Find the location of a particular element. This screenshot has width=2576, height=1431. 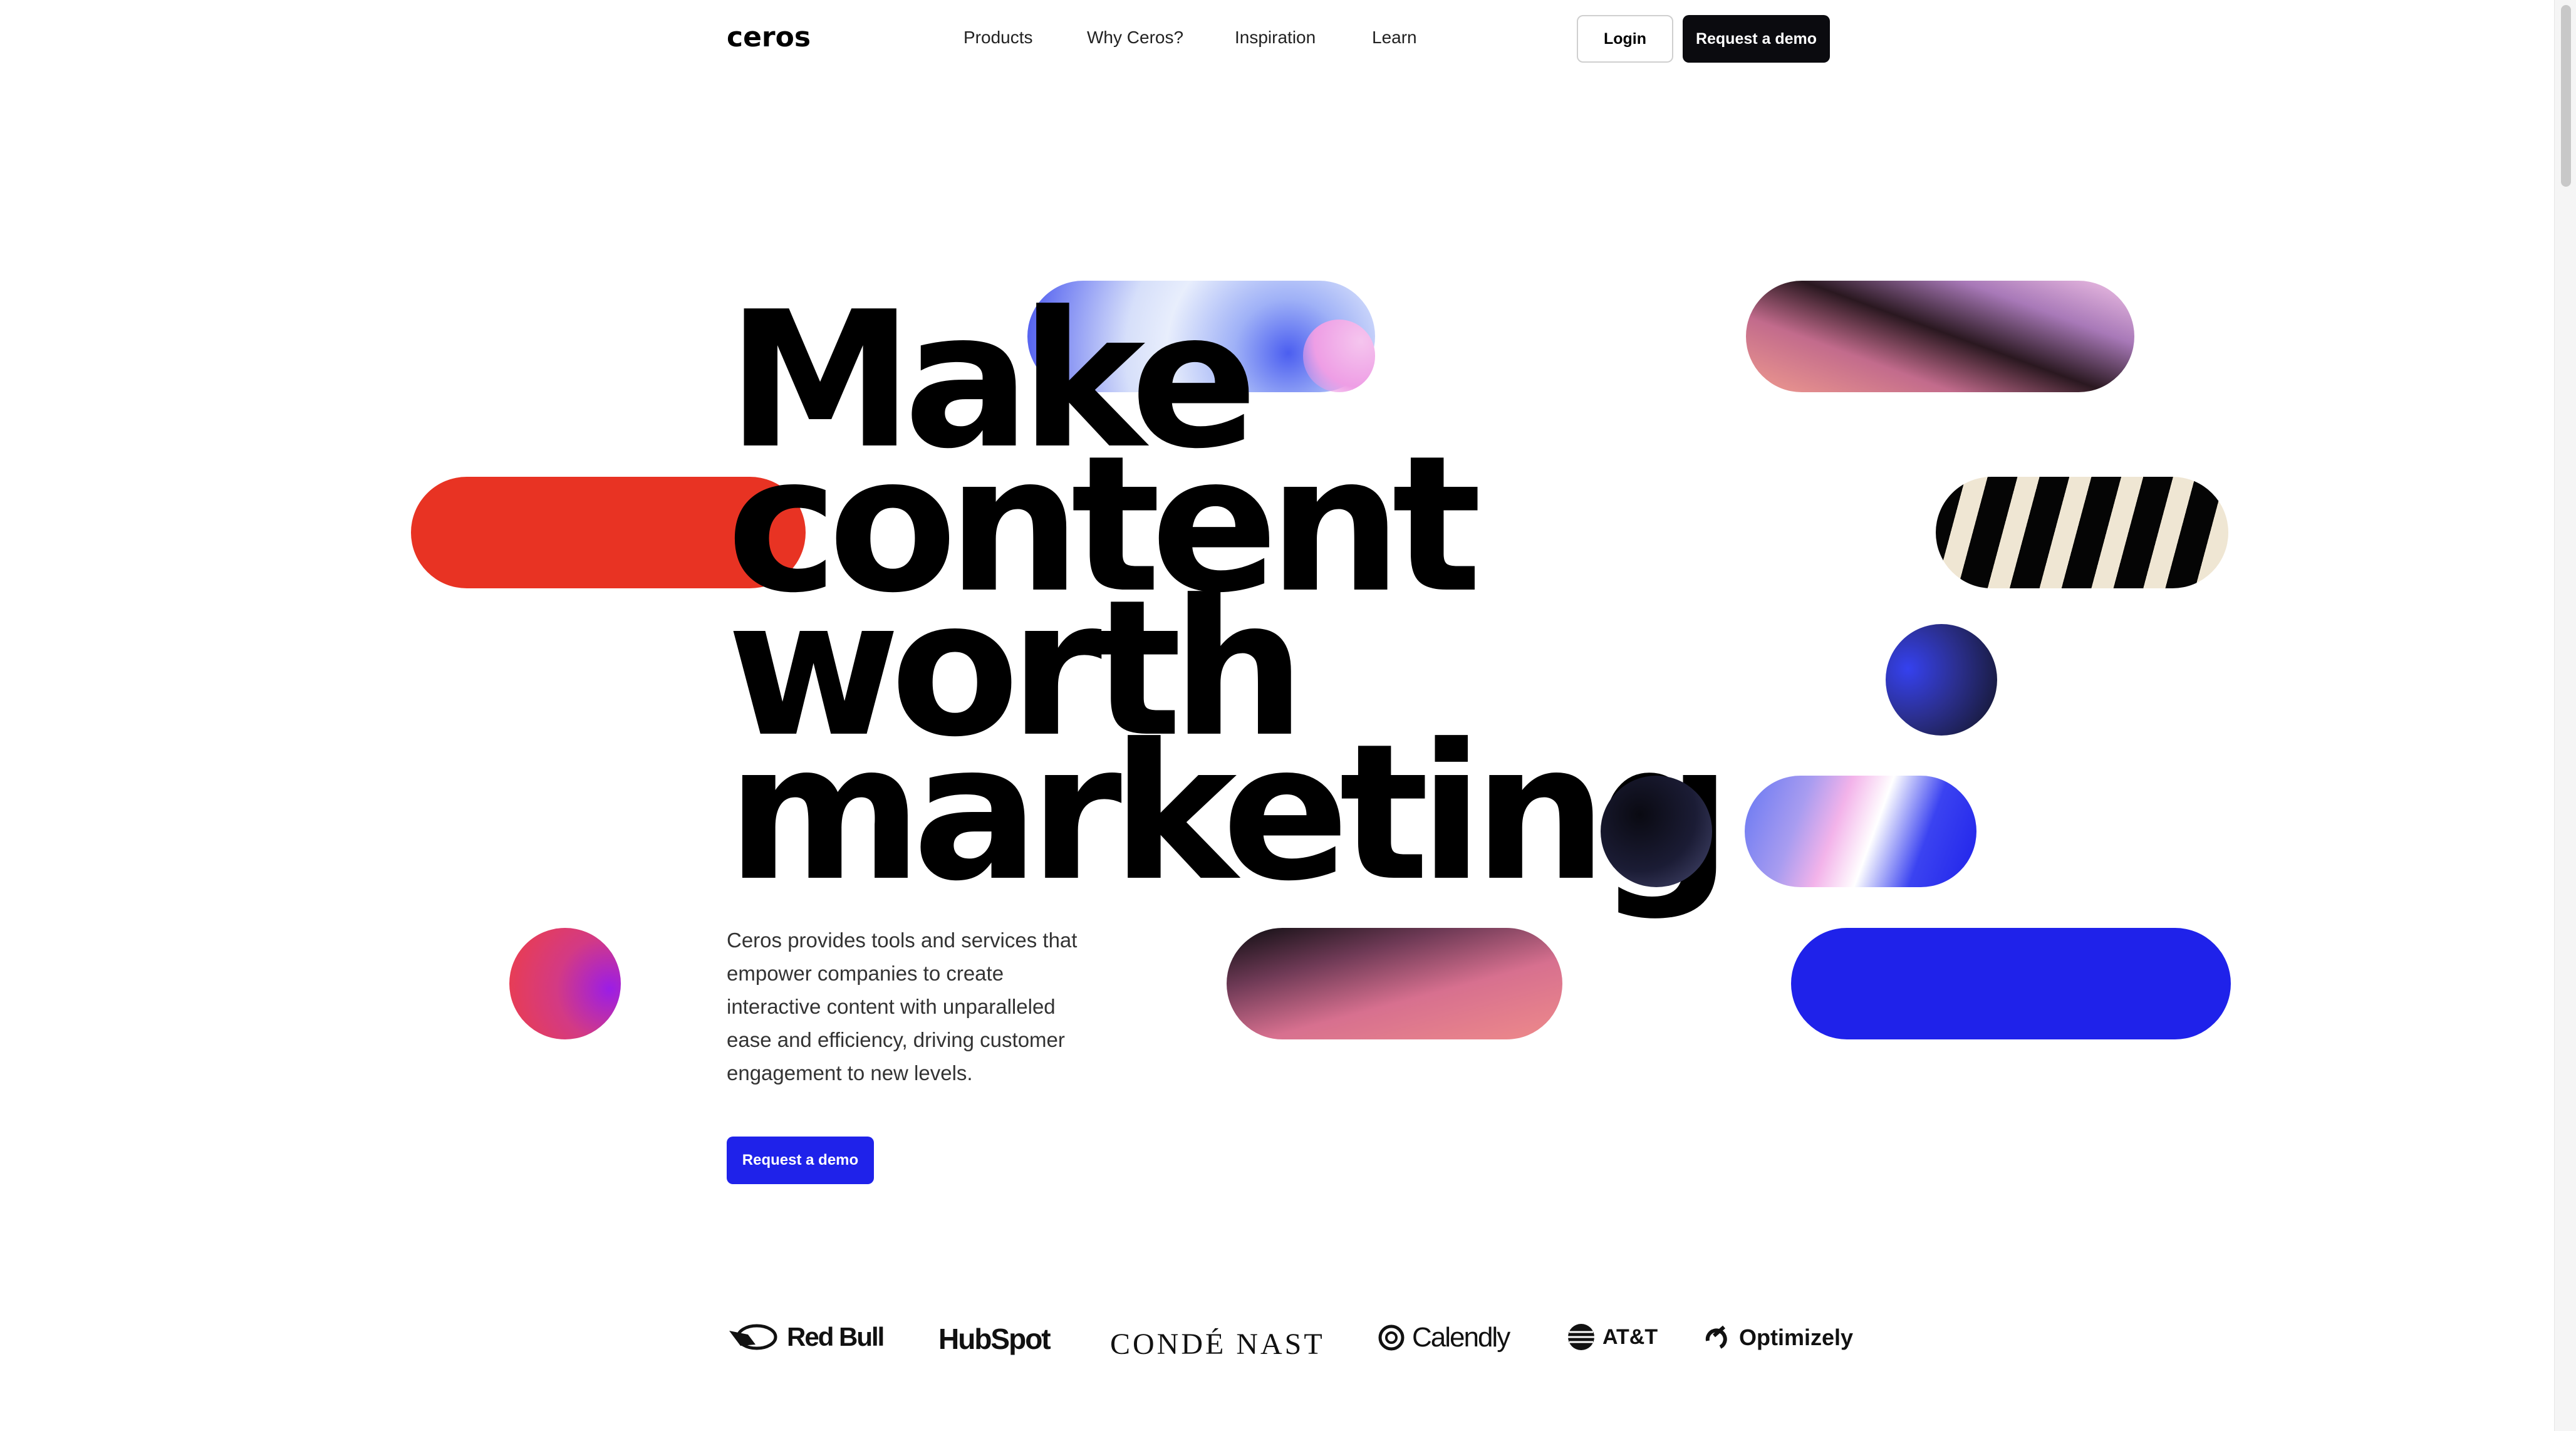

conde-nast-logo: CONDÉ NAST is located at coordinates (1217, 1344).